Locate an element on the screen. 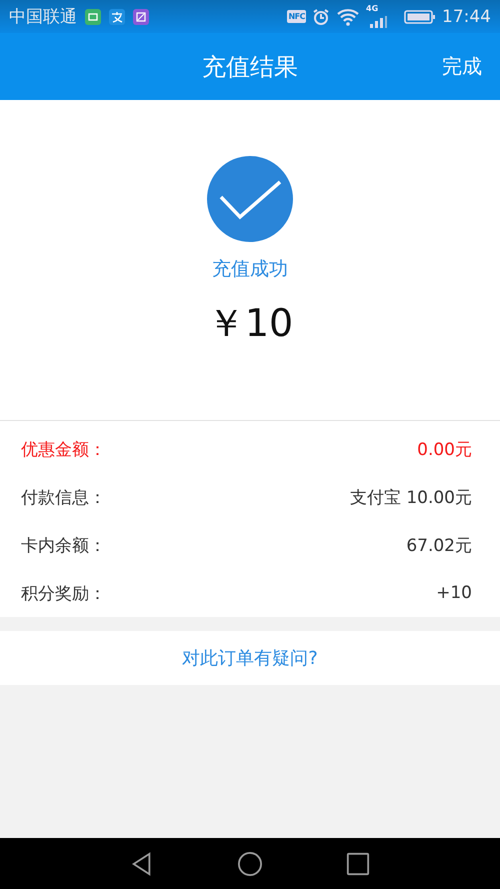  page-title: 充值结果 is located at coordinates (250, 67).